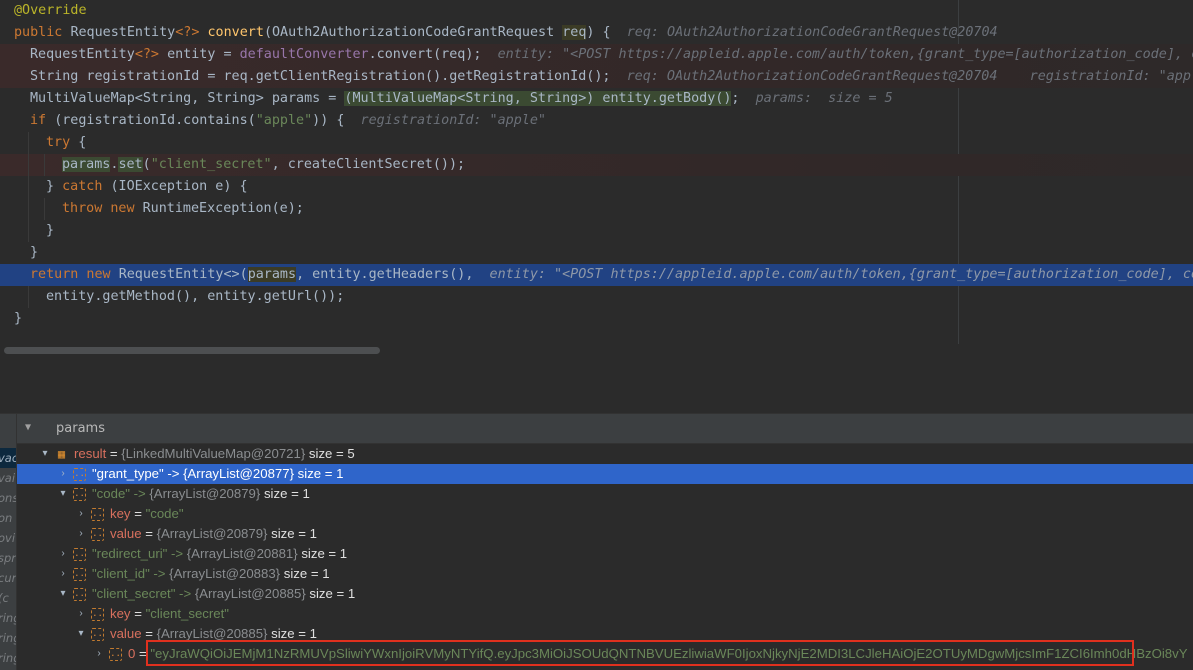  I want to click on code-token: RequestEntity<>(, so click(183, 274).